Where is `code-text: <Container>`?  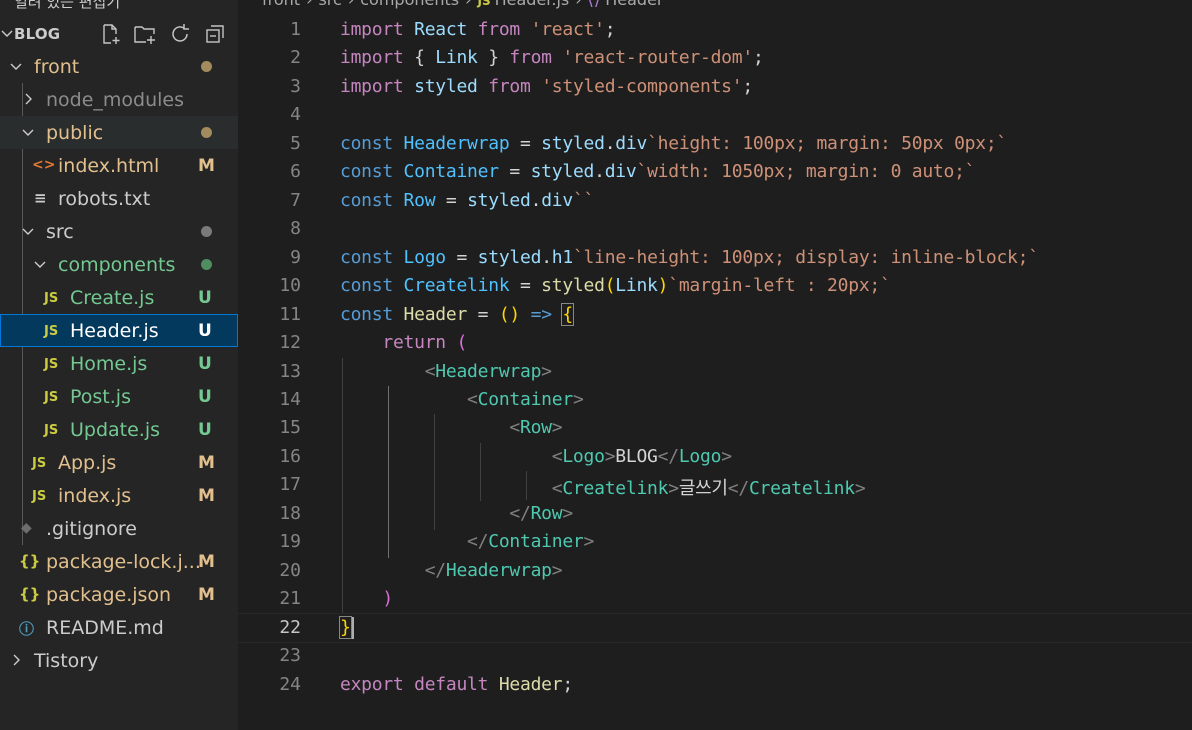 code-text: <Container> is located at coordinates (525, 399).